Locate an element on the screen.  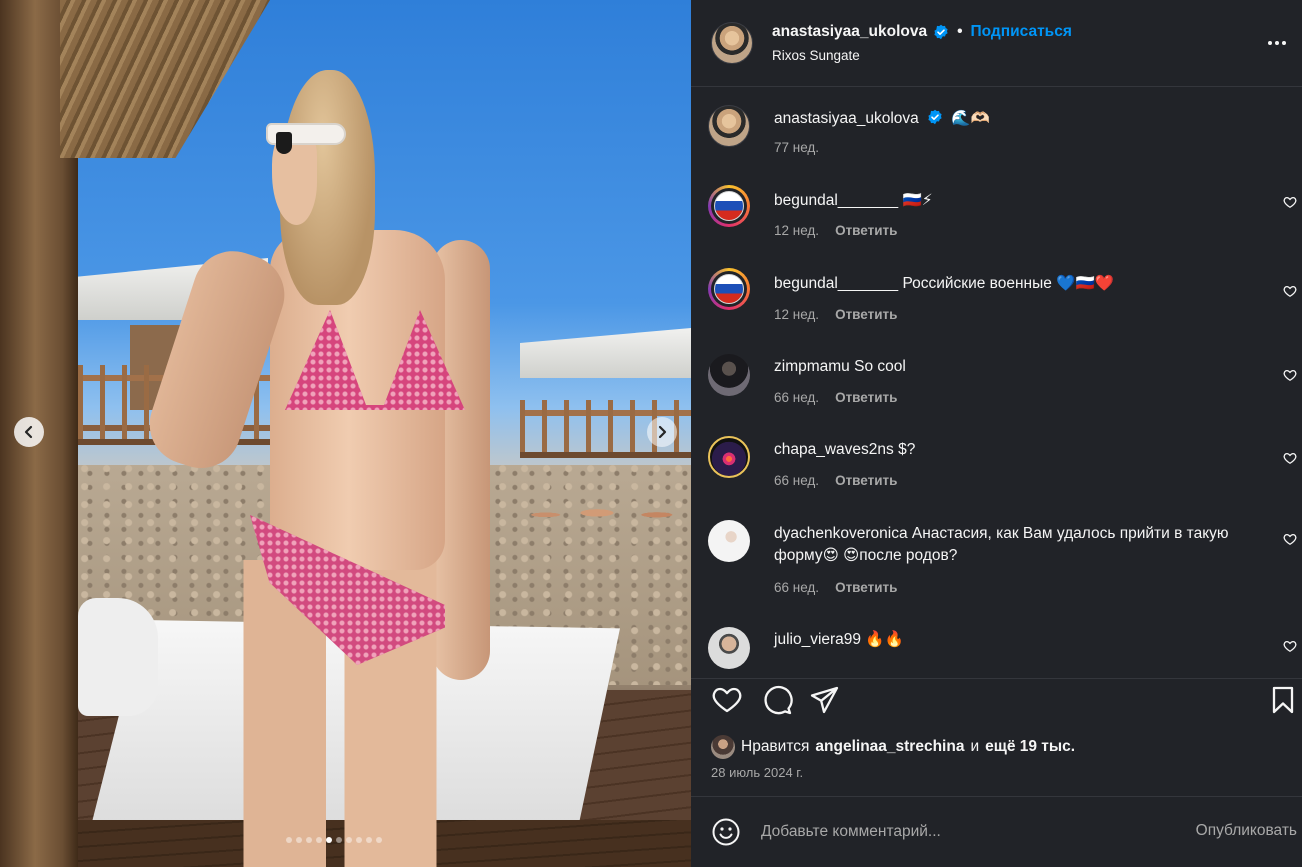
comment-body: 🔥🔥 is located at coordinates (884, 639).